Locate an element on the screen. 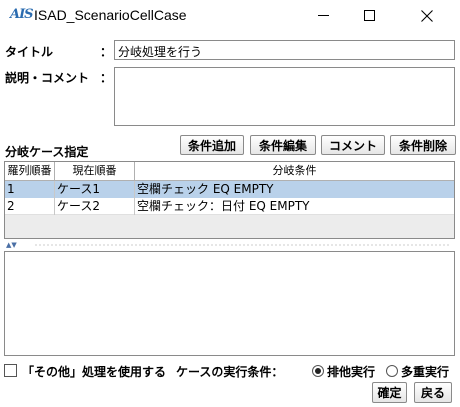 The image size is (460, 407). comment-textarea is located at coordinates (284, 96).